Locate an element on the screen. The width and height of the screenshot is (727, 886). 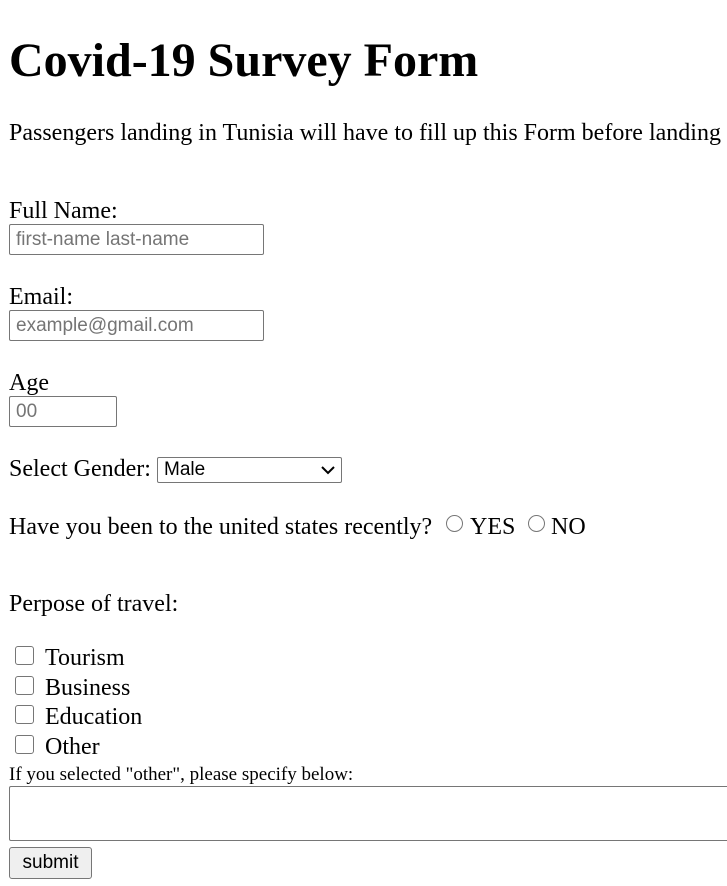
radio-yes is located at coordinates (454, 523).